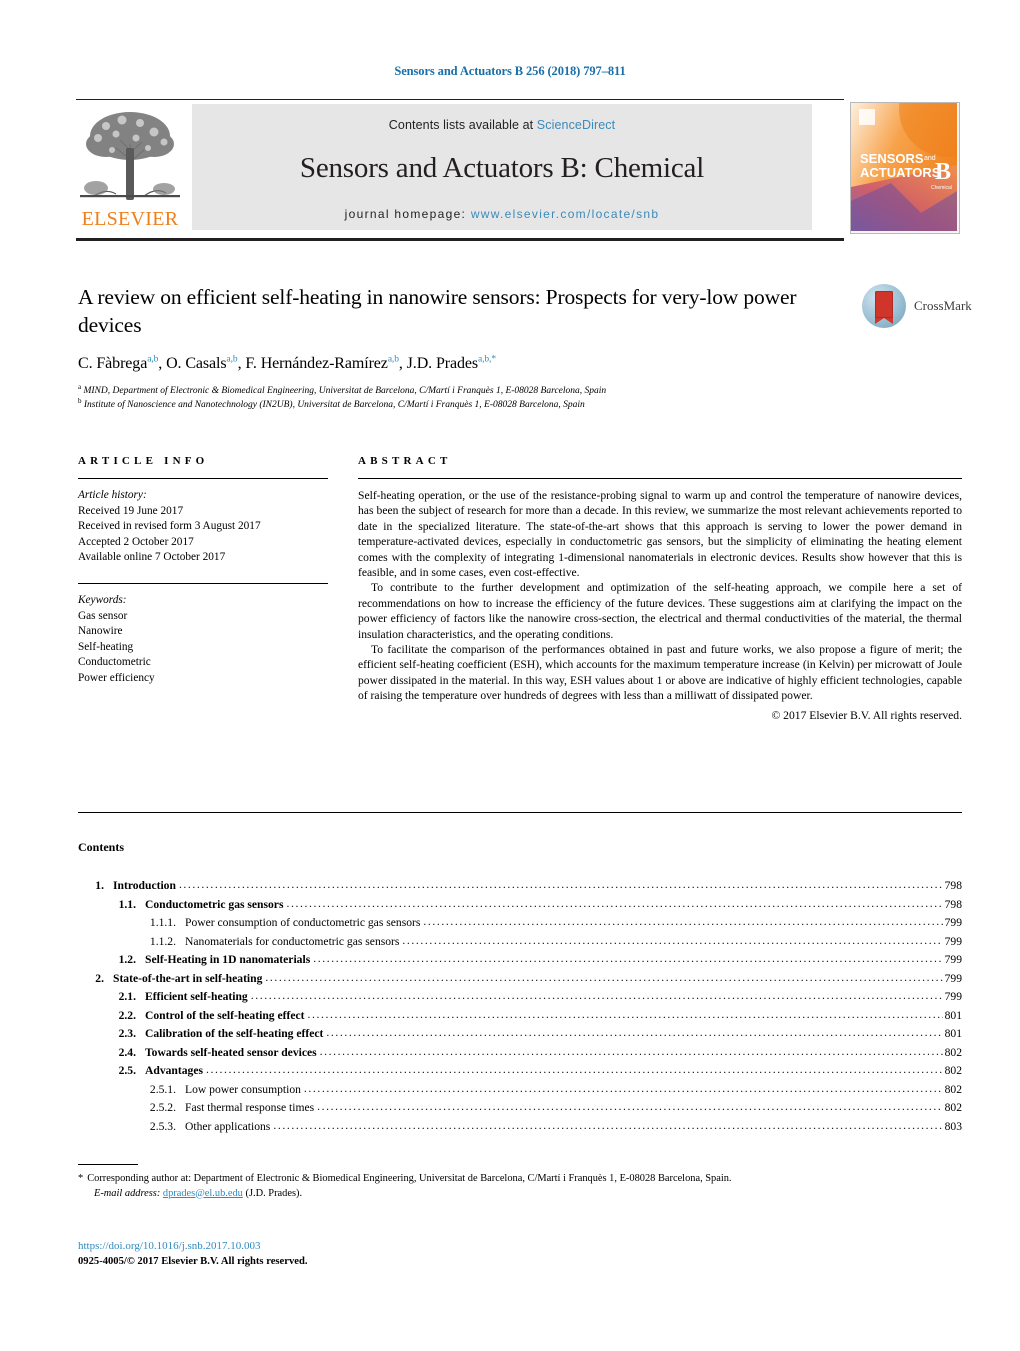 The width and height of the screenshot is (1020, 1351). I want to click on keyword-item: Nanowire, so click(100, 631).